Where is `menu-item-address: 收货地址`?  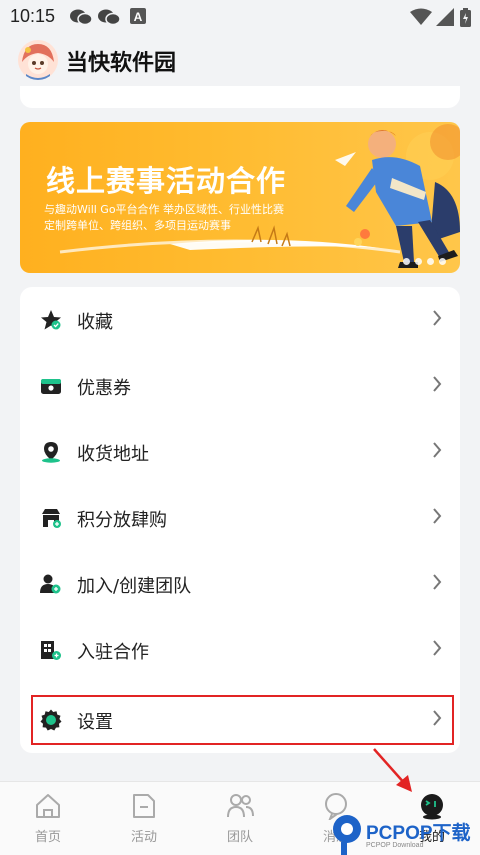 menu-item-address: 收货地址 is located at coordinates (240, 452).